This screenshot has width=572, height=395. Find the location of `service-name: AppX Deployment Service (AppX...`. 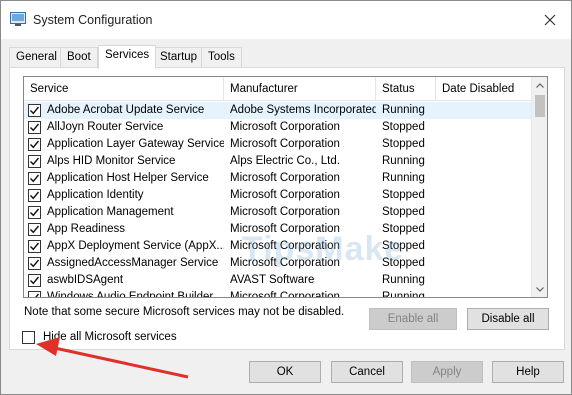

service-name: AppX Deployment Service (AppX... is located at coordinates (135, 246).